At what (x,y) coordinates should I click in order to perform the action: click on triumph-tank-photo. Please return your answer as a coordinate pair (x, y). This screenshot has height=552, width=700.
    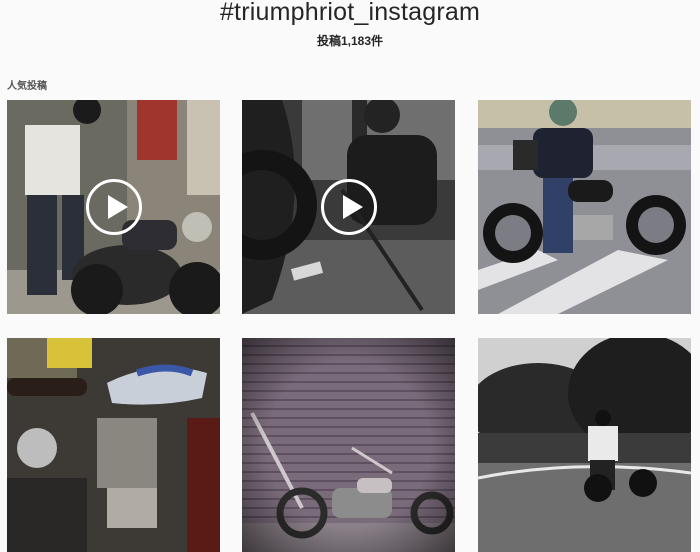
    Looking at the image, I should click on (113, 445).